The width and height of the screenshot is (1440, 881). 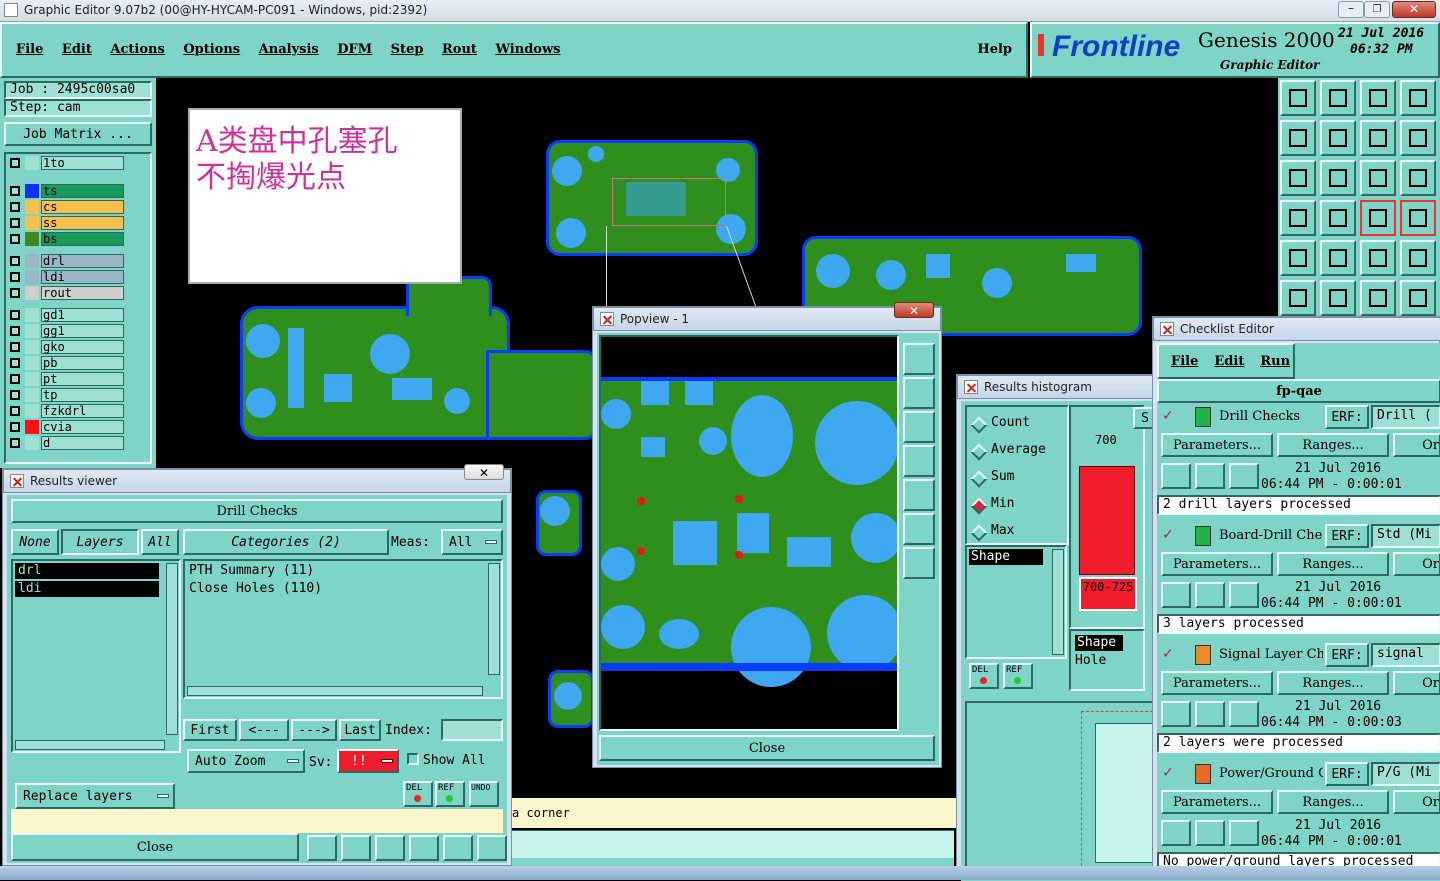 I want to click on cross-icon, so click(x=1338, y=298).